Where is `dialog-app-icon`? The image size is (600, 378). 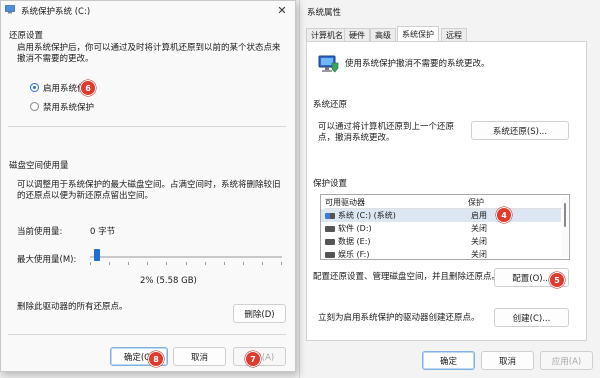
dialog-app-icon is located at coordinates (10, 9).